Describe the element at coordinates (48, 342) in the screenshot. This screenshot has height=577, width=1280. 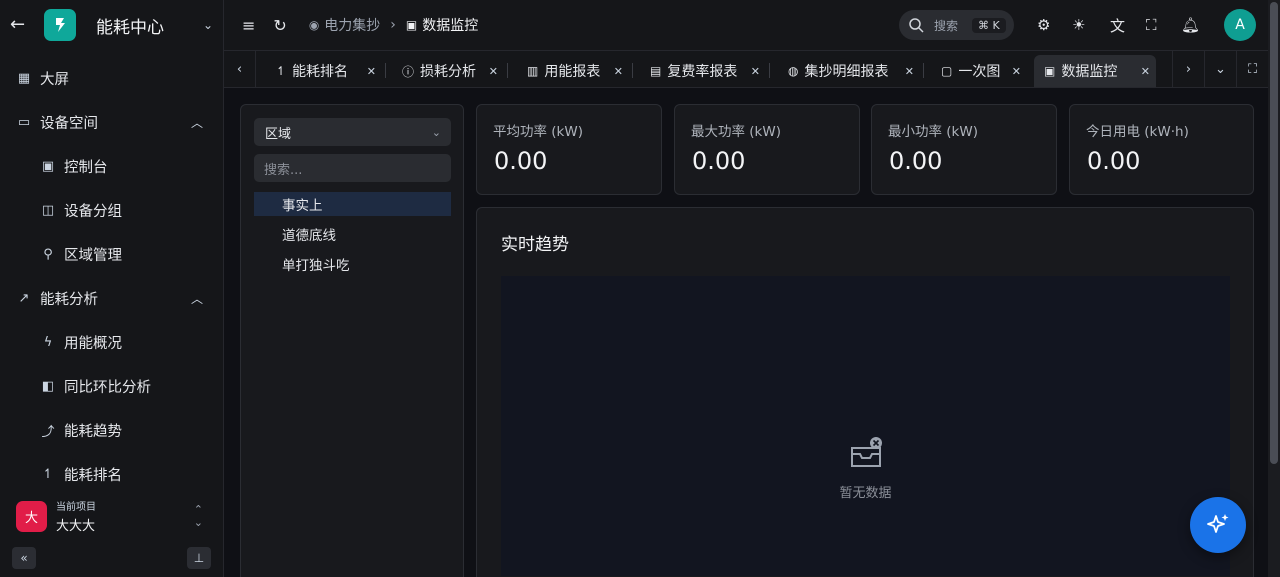
I see `bolt-icon: ϟ` at that location.